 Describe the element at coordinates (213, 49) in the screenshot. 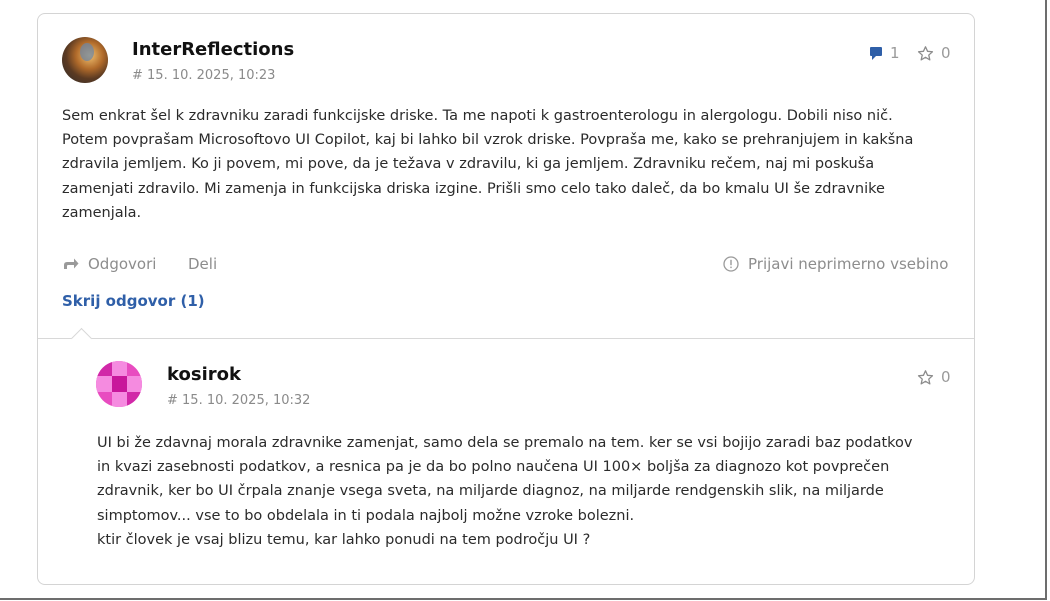

I see `comment-author: InterReflections` at that location.